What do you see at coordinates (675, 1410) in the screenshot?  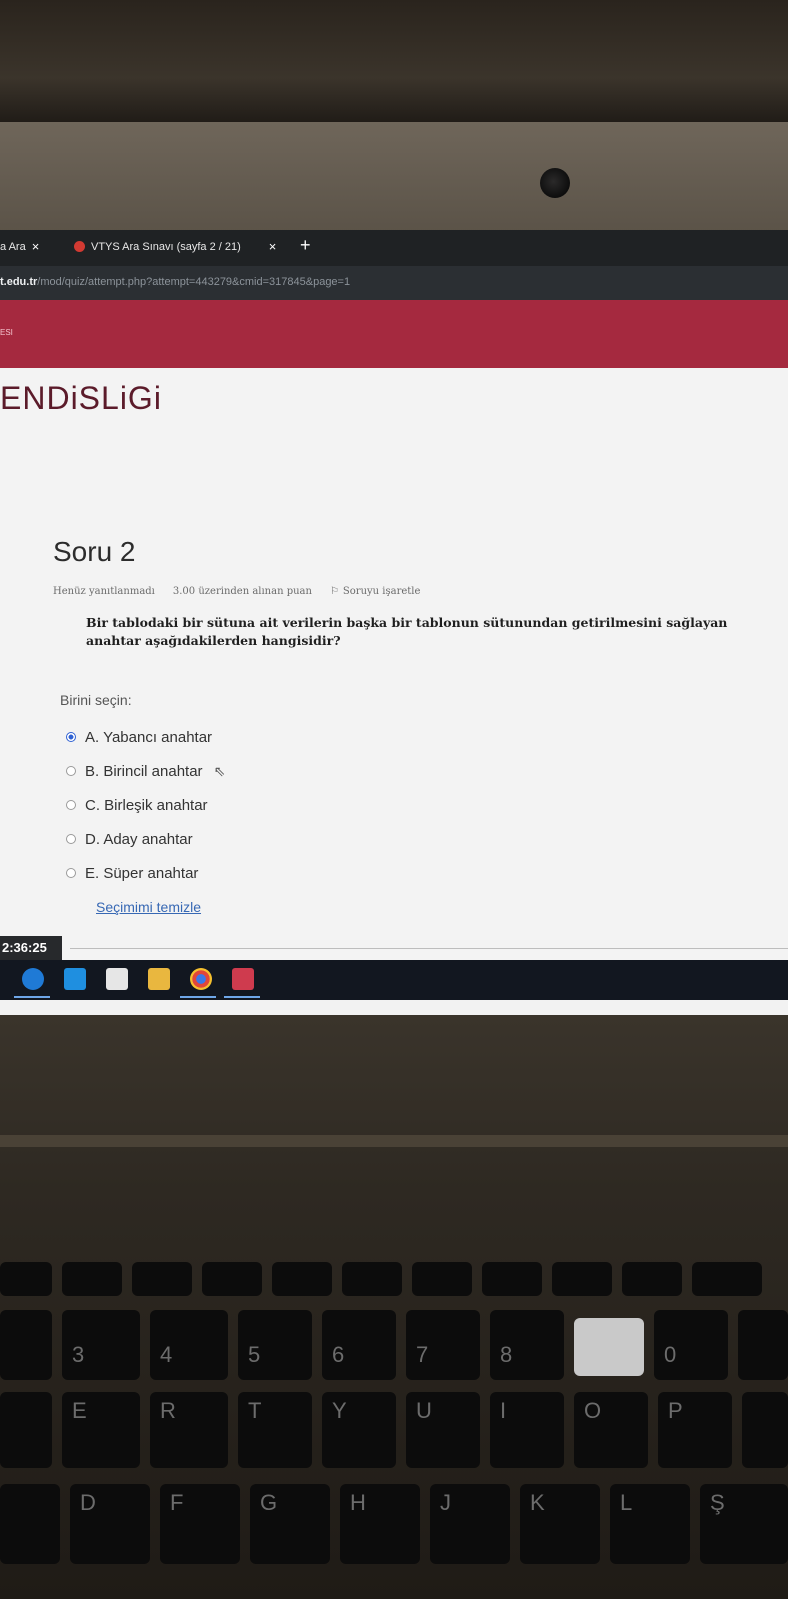 I see `key-label: P` at bounding box center [675, 1410].